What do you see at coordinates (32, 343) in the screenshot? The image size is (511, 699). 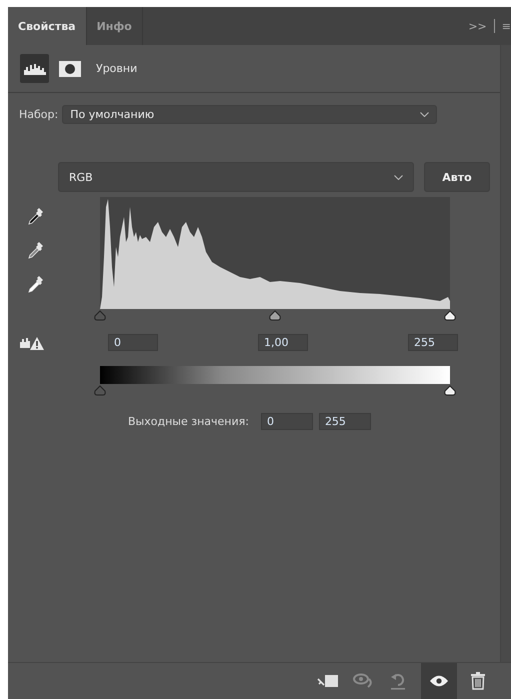 I see `clipping-warning-icon` at bounding box center [32, 343].